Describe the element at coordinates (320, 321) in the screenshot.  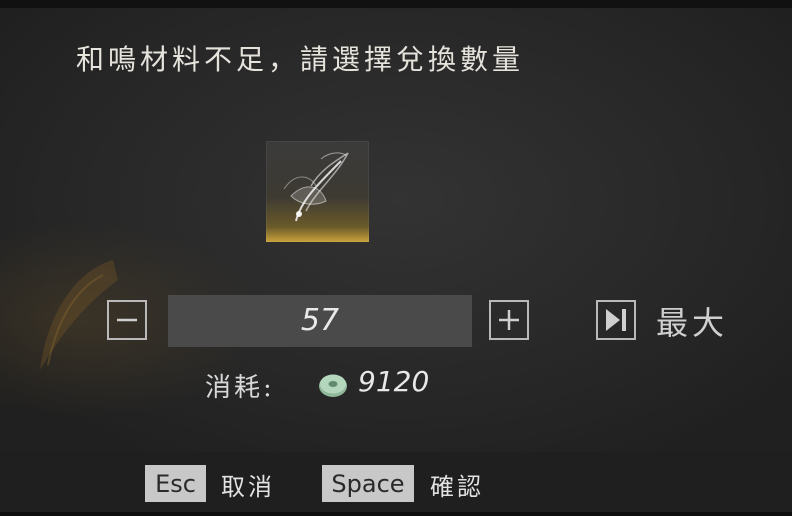
I see `quantity-input` at that location.